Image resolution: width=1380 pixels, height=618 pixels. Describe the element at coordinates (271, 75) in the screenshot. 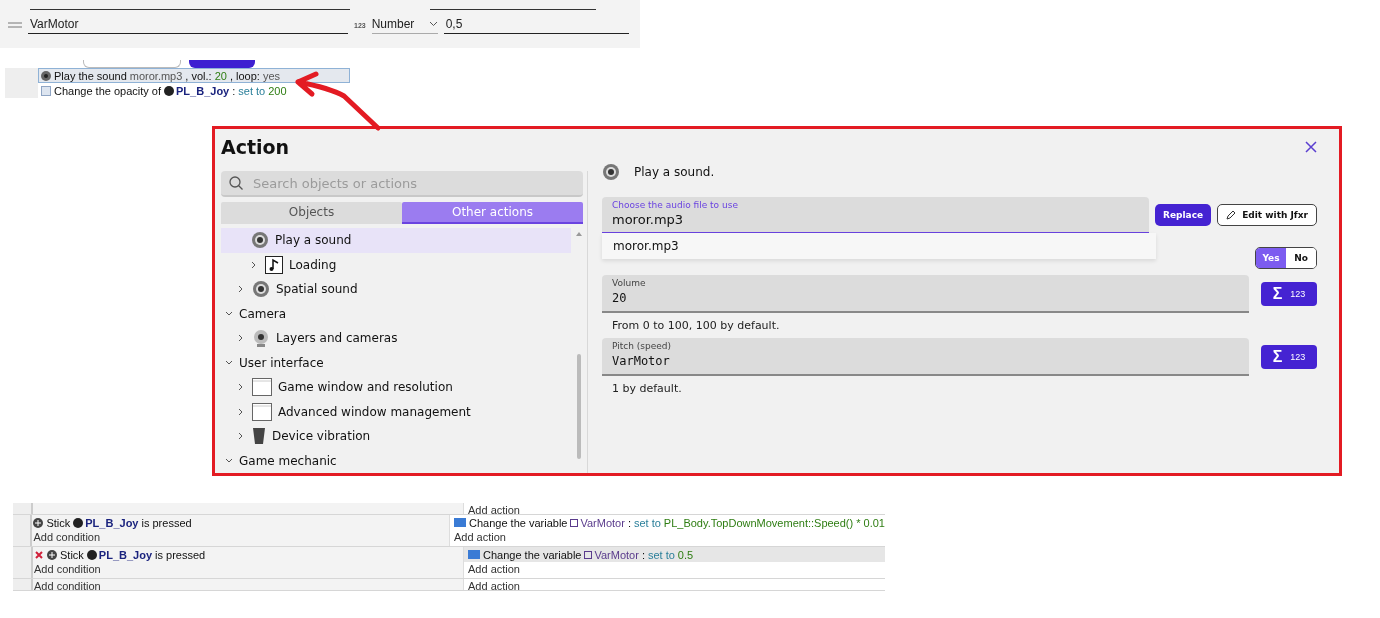

I see `event-text: yes` at that location.